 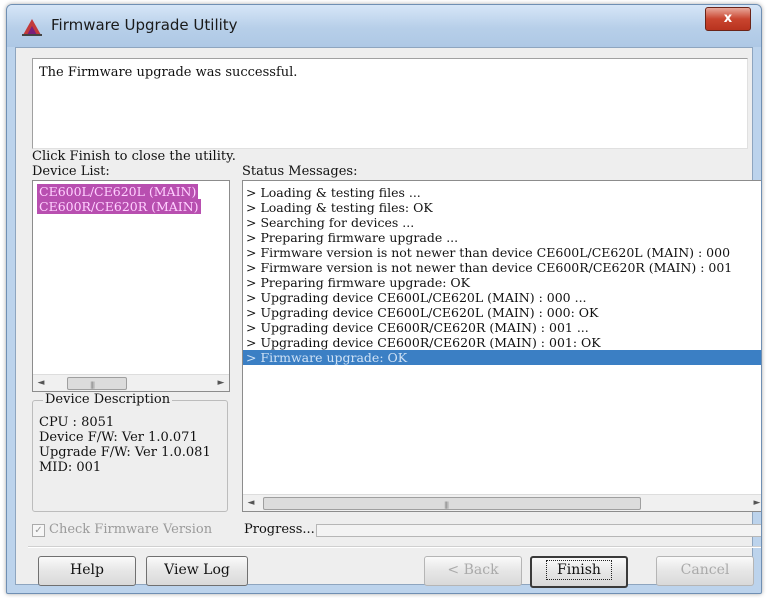 I want to click on progress-bar, so click(x=538, y=530).